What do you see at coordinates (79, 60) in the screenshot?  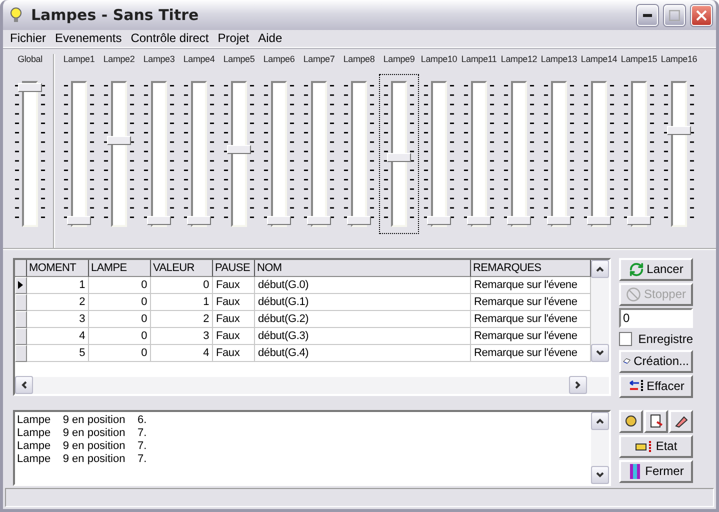 I see `slider-label: Lampe1` at bounding box center [79, 60].